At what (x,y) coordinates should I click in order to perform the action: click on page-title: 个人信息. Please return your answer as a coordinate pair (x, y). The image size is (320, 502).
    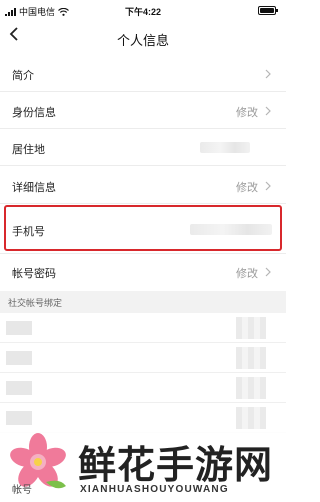
    Looking at the image, I should click on (142, 40).